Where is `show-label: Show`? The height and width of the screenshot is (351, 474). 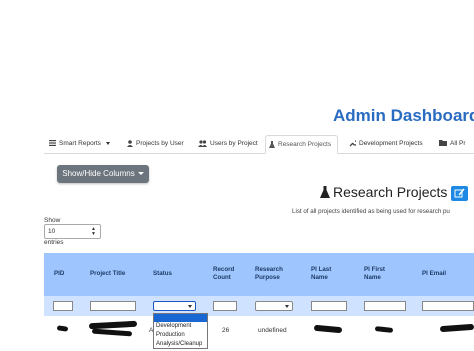 show-label: Show is located at coordinates (52, 220).